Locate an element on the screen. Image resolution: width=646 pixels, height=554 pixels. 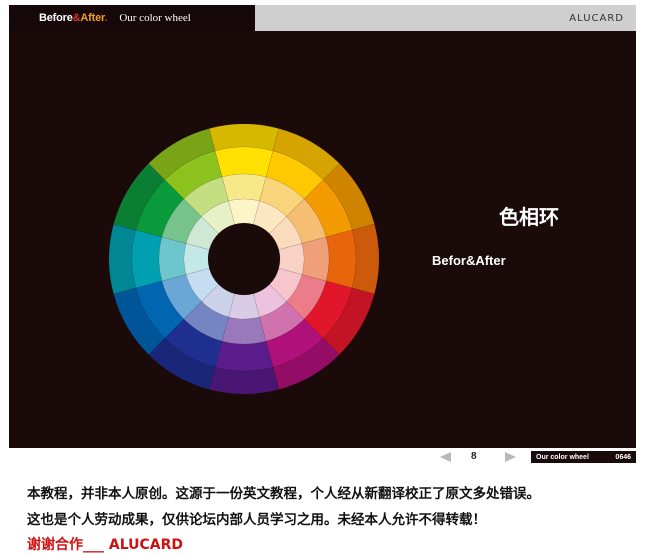
note-line-1: 本教程，并非本人原创。这源于一份英文教程，个人经从新翻译校正了原文多处错误。 is located at coordinates (283, 494).